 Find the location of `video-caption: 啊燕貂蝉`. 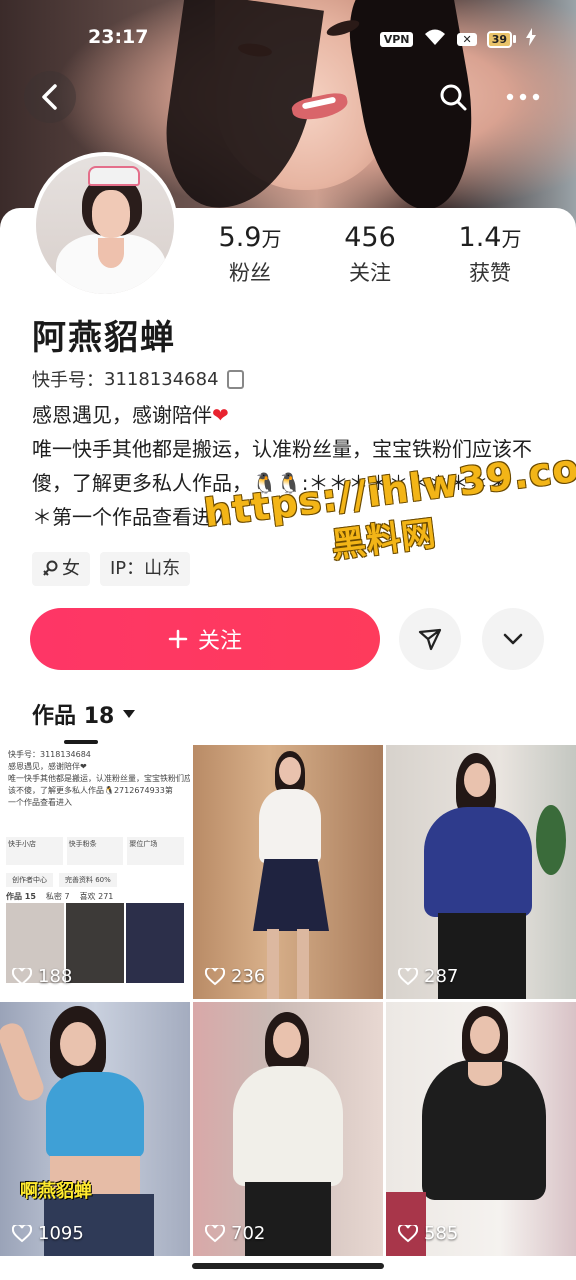

video-caption: 啊燕貂蝉 is located at coordinates (56, 1191).